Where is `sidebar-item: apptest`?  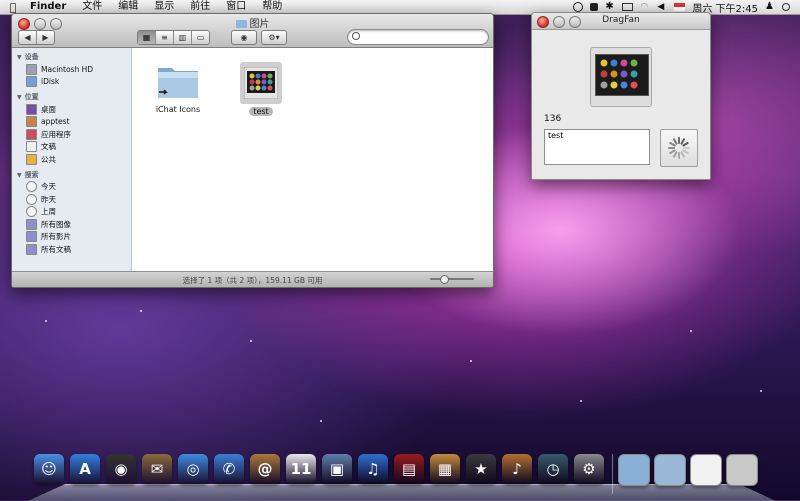 sidebar-item: apptest is located at coordinates (71, 122).